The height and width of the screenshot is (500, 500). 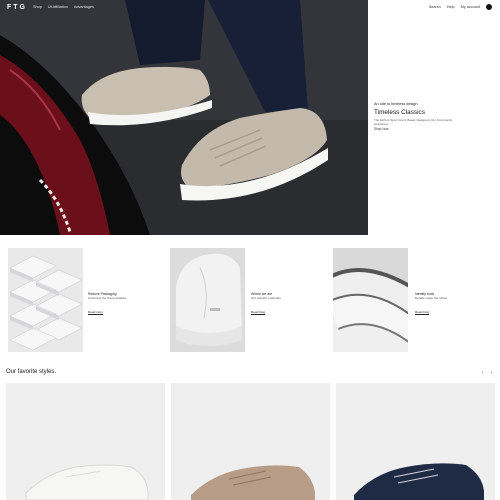 What do you see at coordinates (435, 7) in the screenshot?
I see `nav-link-search: Search` at bounding box center [435, 7].